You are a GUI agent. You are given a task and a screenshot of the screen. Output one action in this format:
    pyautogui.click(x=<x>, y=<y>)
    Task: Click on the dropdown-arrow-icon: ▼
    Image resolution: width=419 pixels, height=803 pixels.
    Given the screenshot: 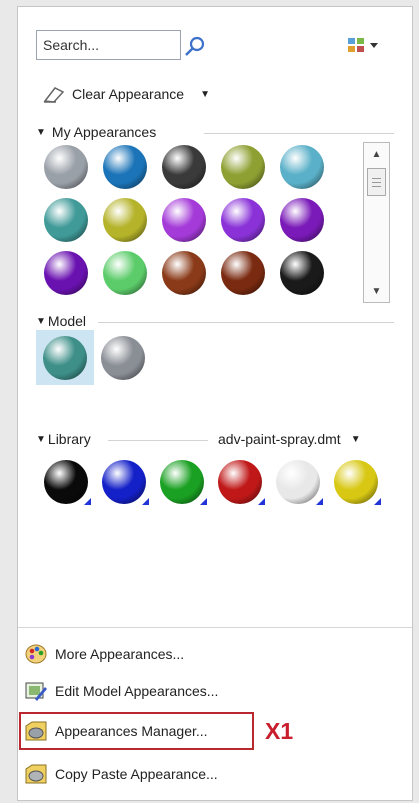 What is the action you would take?
    pyautogui.click(x=355, y=439)
    